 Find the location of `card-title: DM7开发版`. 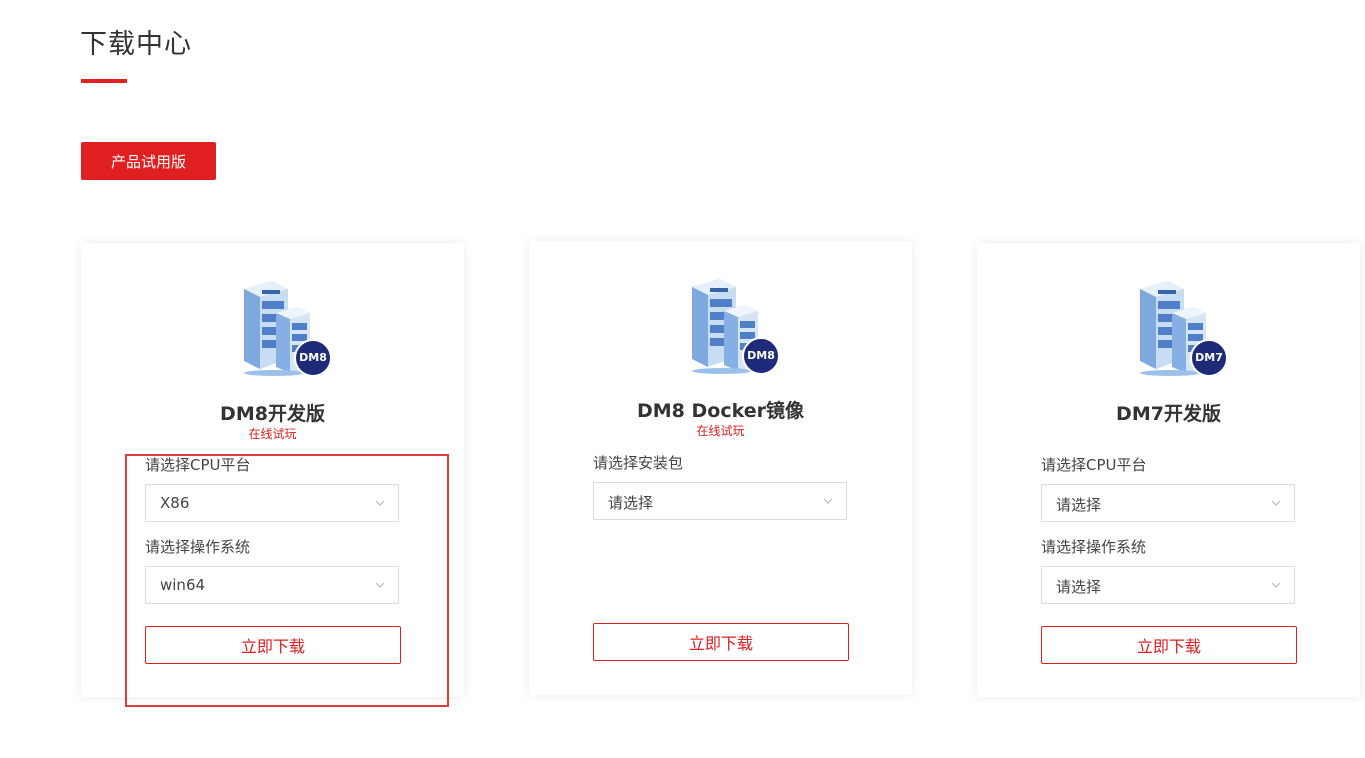

card-title: DM7开发版 is located at coordinates (1168, 414).